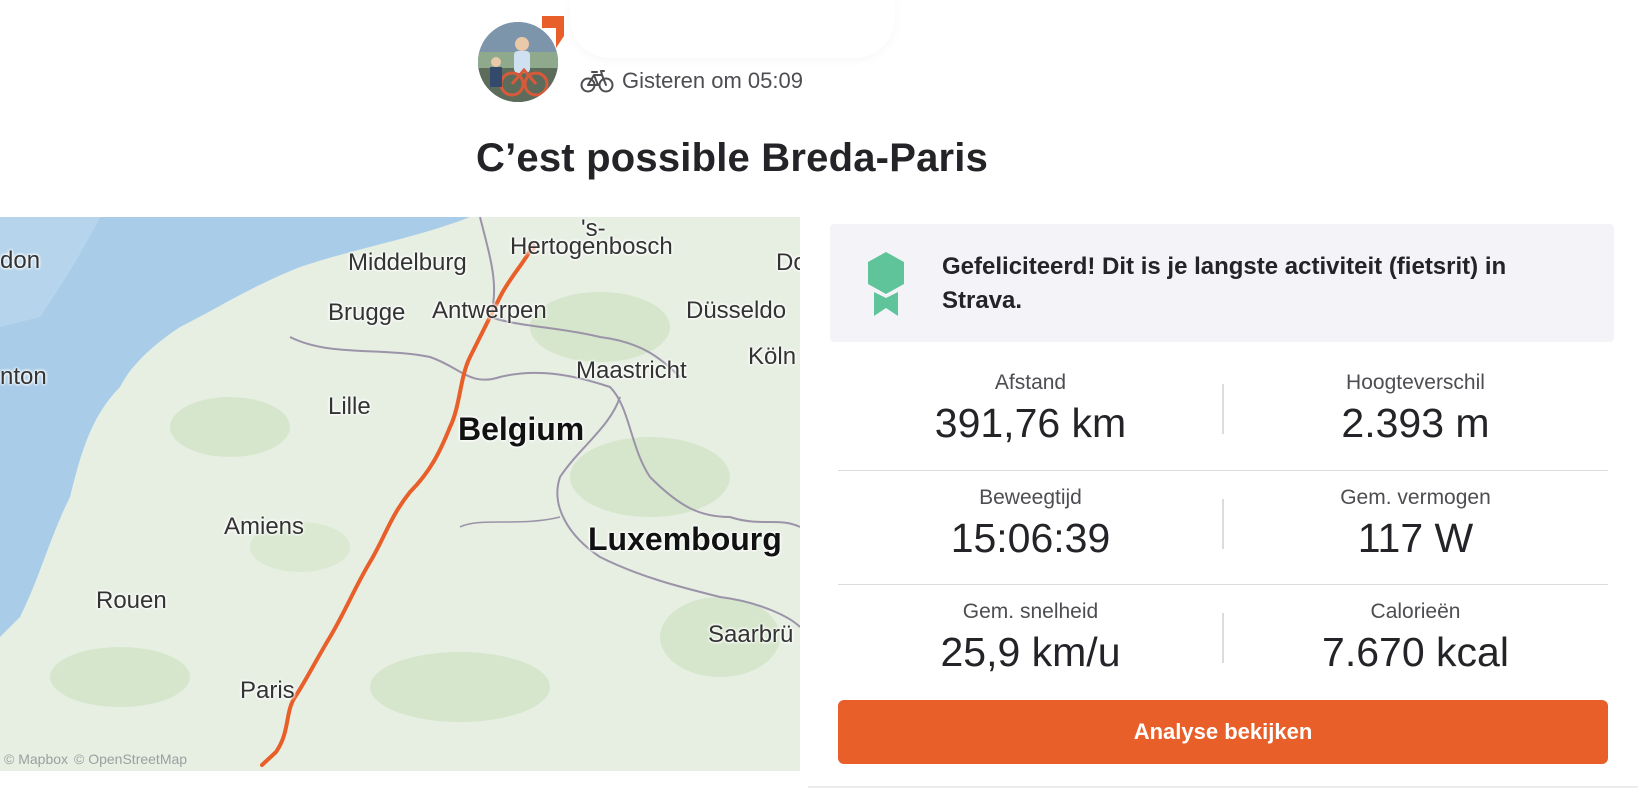 Image resolution: width=1638 pixels, height=788 pixels. What do you see at coordinates (267, 690) in the screenshot?
I see `map-label-paris: Paris` at bounding box center [267, 690].